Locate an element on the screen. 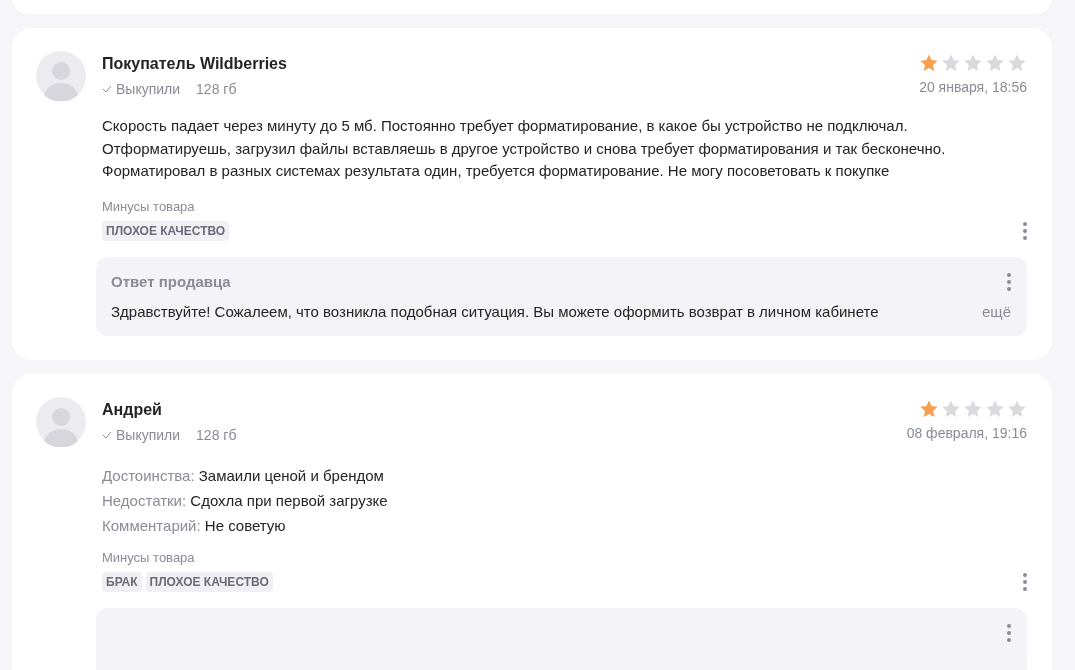 The image size is (1075, 670). reply-text: Здравствуйте! Сожалеем, что возникла подобная ситуация. Вы можете оформить возврат в личном кабинете is located at coordinates (495, 311).